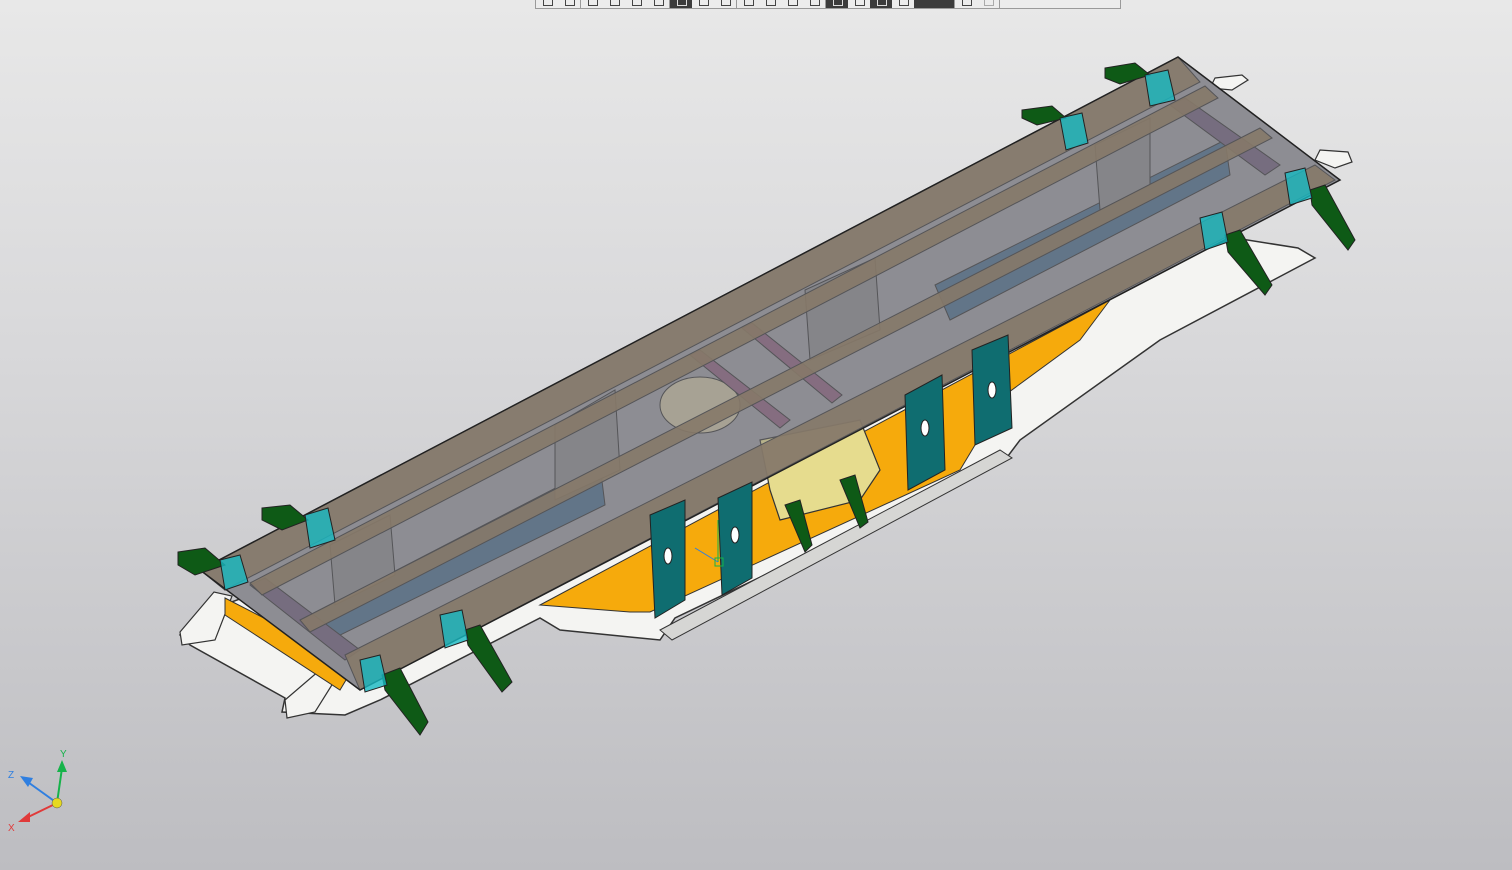  What do you see at coordinates (37, 791) in the screenshot?
I see `axis-triad: X Y Z` at bounding box center [37, 791].